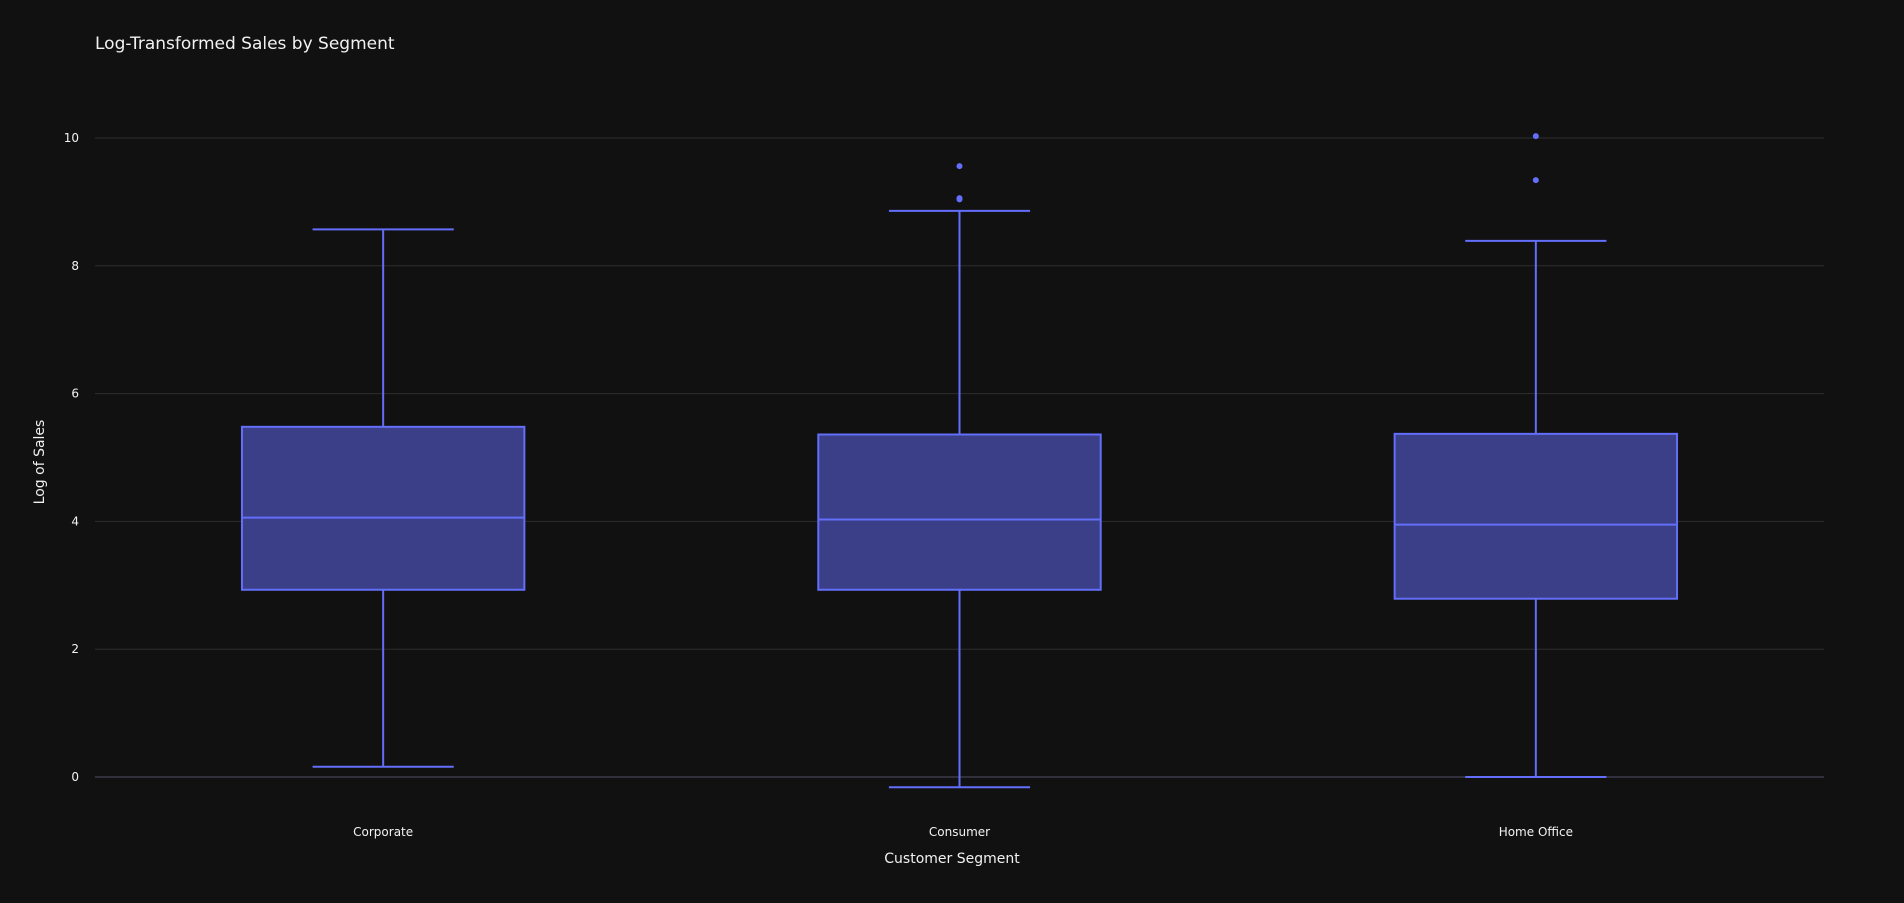 Image resolution: width=1904 pixels, height=903 pixels. Describe the element at coordinates (71, 138) in the screenshot. I see `y-tick-label: 10` at that location.